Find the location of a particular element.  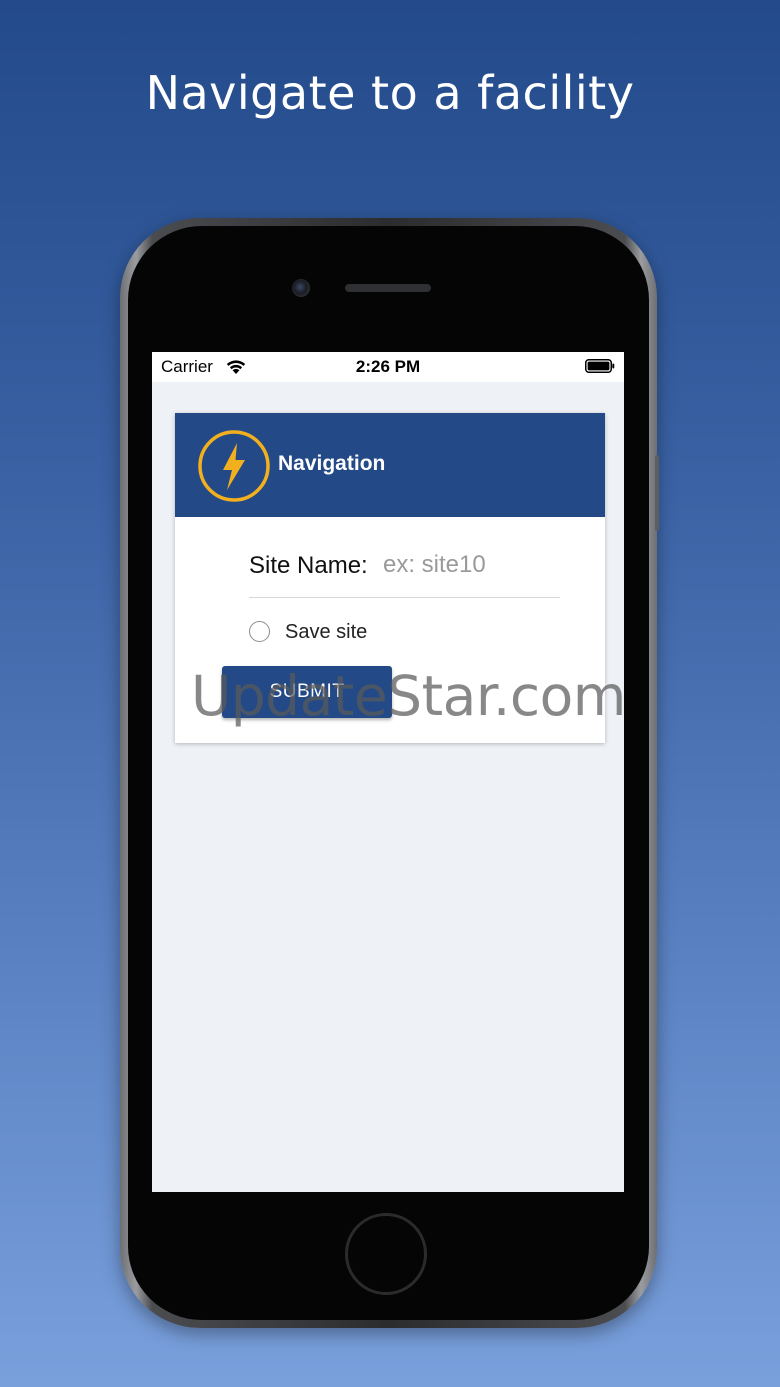

volume-button is located at coordinates (657, 493).